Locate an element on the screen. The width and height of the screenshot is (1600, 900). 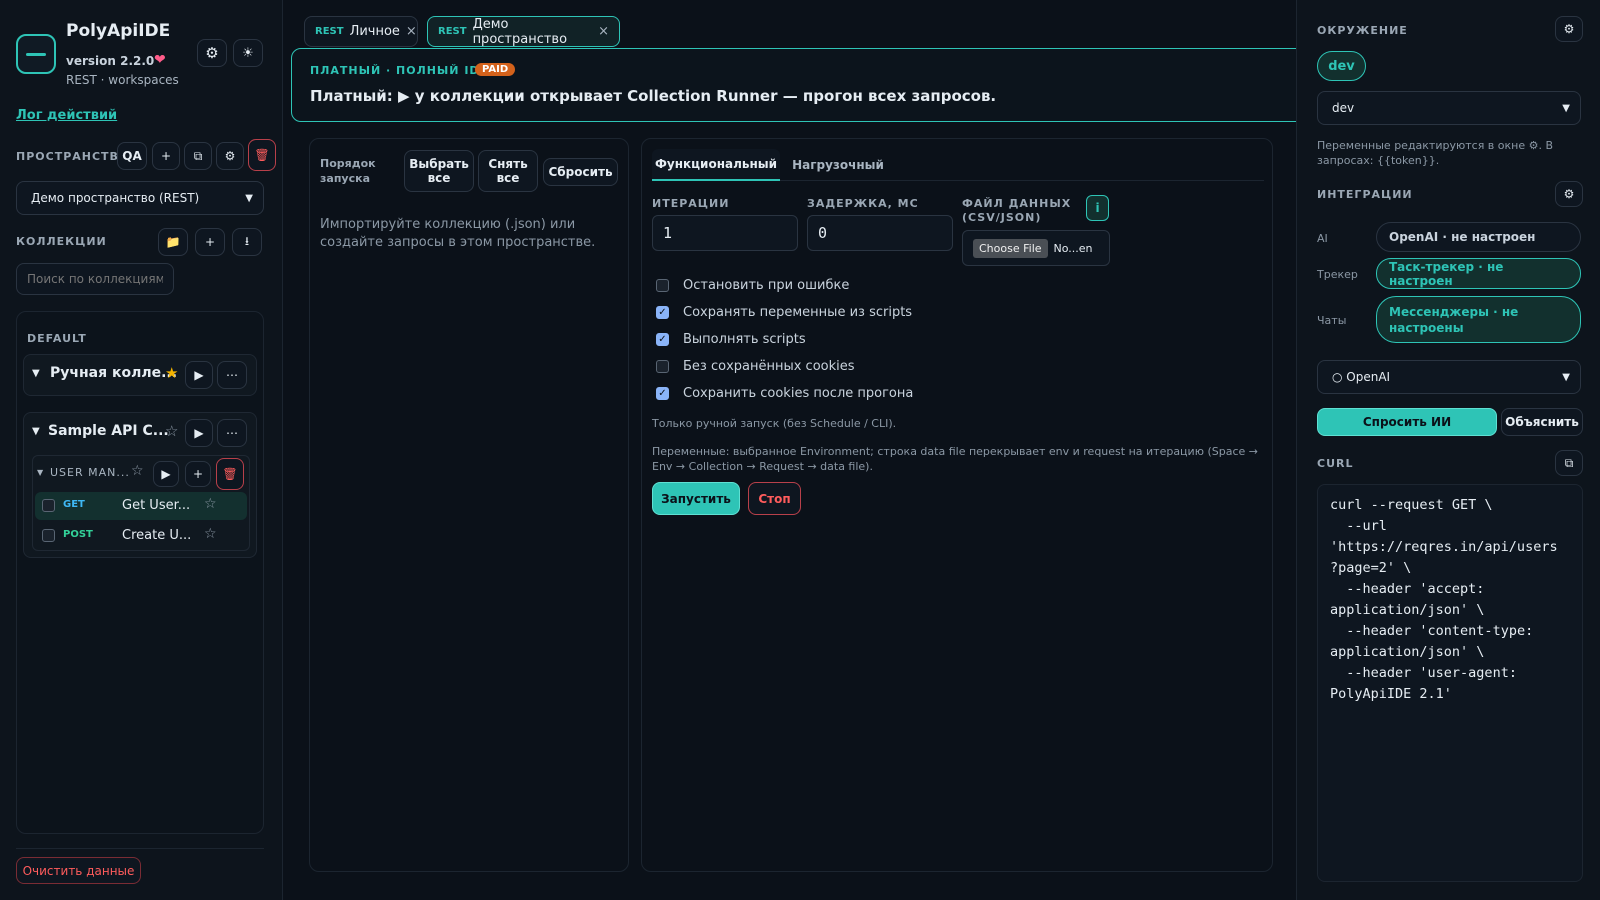
add-workspace-button: + is located at coordinates (166, 156).